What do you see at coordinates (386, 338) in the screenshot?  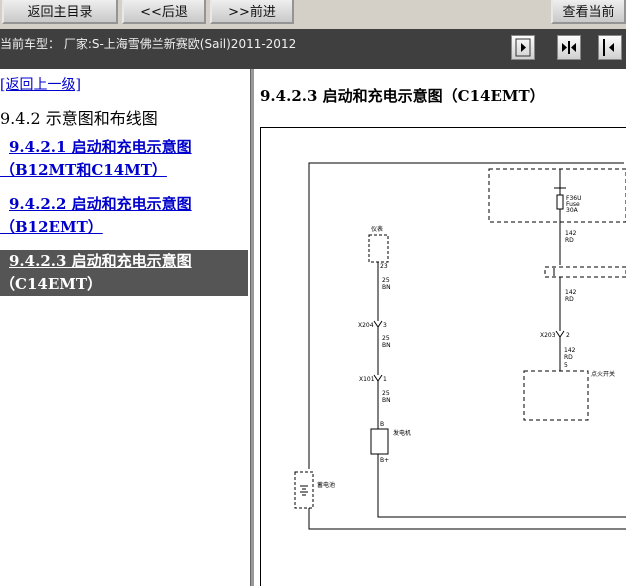 I see `wire-25-b: 25` at bounding box center [386, 338].